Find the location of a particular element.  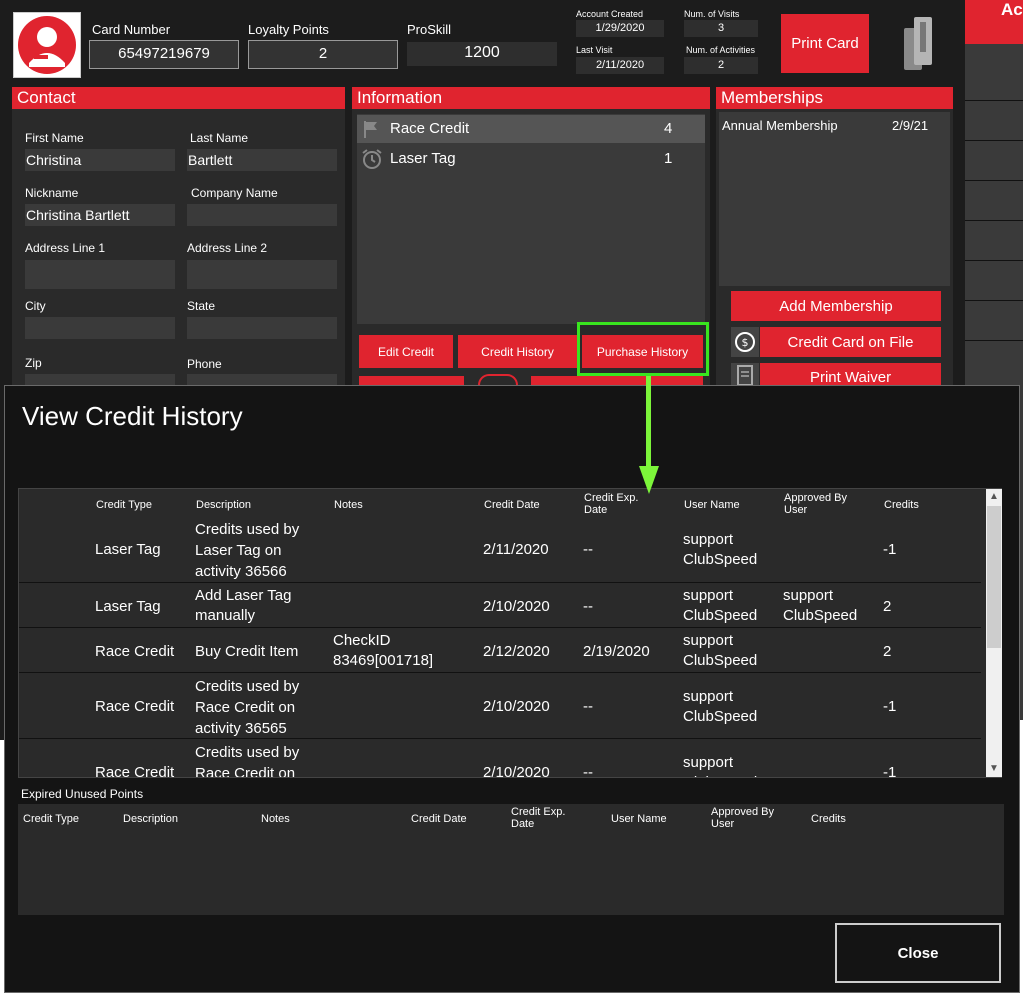

expired-points-label: Expired Unused Points is located at coordinates (82, 794).